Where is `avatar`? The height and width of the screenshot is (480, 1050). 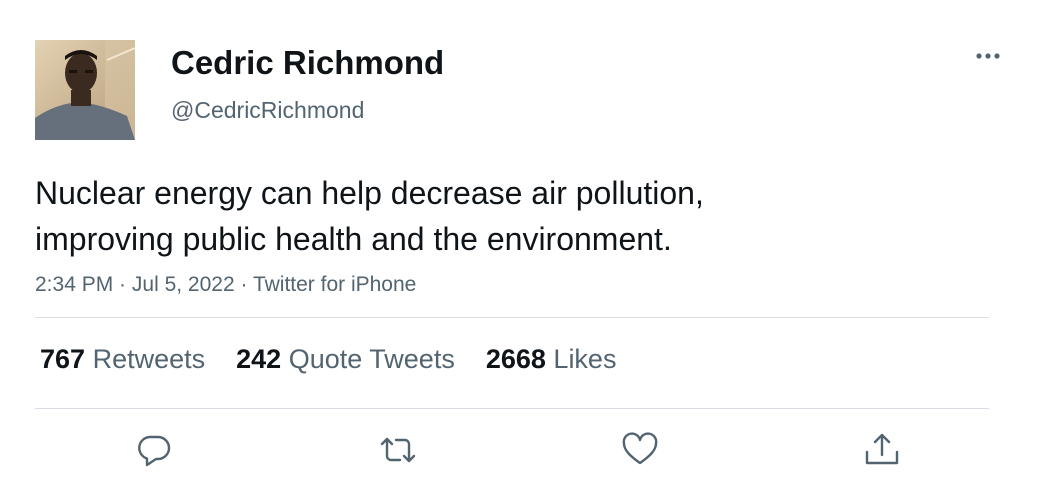
avatar is located at coordinates (85, 90).